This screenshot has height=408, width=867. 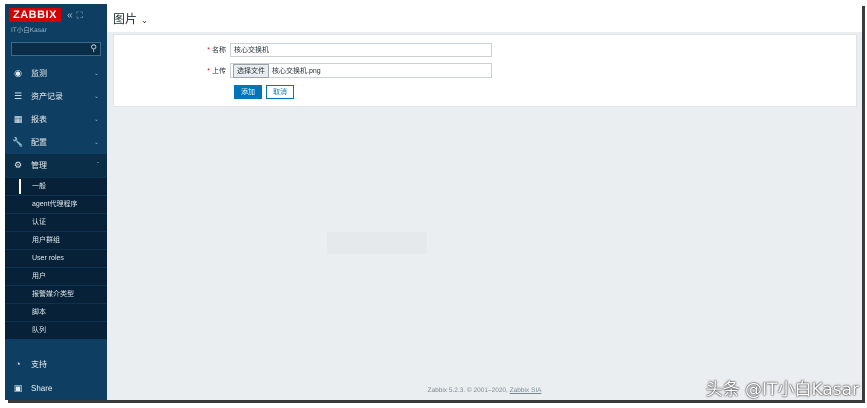 What do you see at coordinates (56, 142) in the screenshot?
I see `menu-configuration: 🔧 配置 ⌄` at bounding box center [56, 142].